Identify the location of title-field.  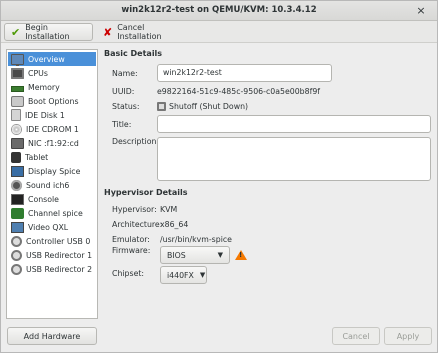
(294, 124).